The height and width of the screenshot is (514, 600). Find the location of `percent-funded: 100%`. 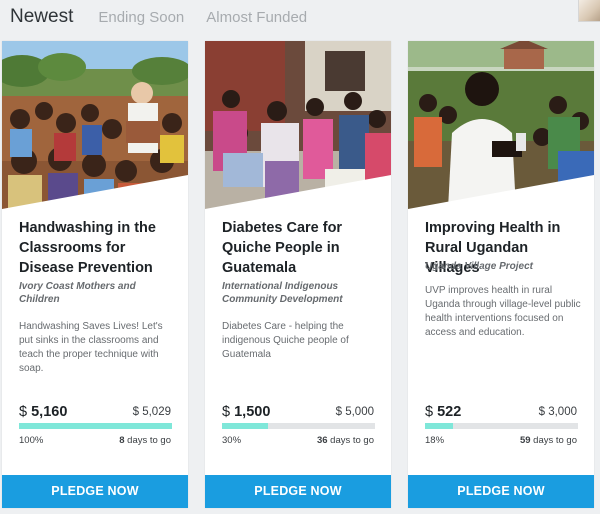

percent-funded: 100% is located at coordinates (31, 440).